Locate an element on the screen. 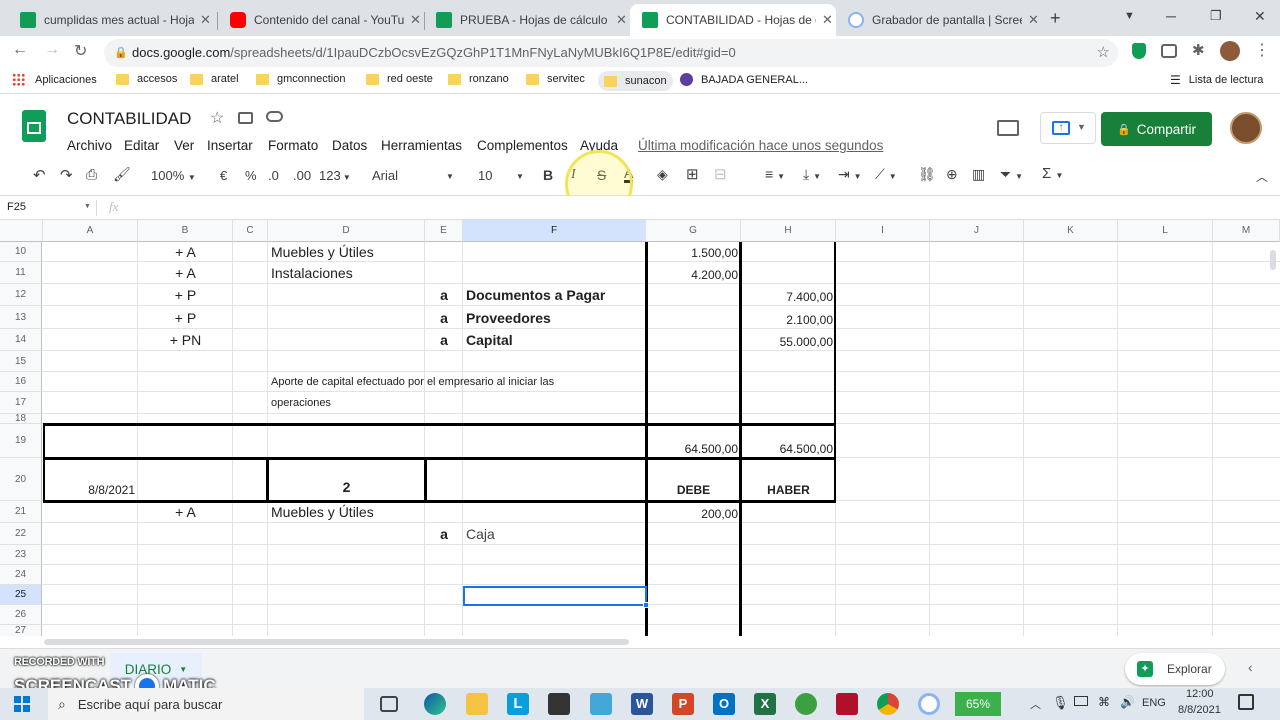  paint-format-icon: 🖌 is located at coordinates (122, 174).